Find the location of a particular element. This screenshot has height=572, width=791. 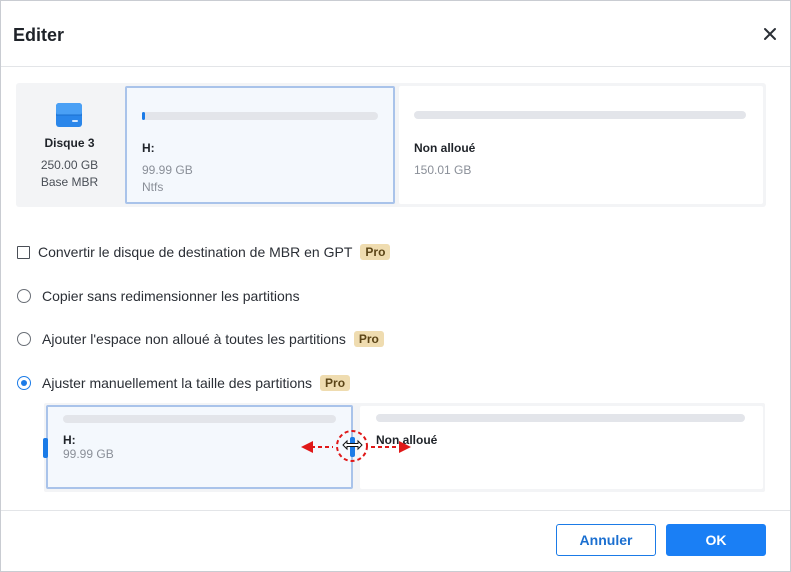

partition-label: Non alloué is located at coordinates (445, 148).